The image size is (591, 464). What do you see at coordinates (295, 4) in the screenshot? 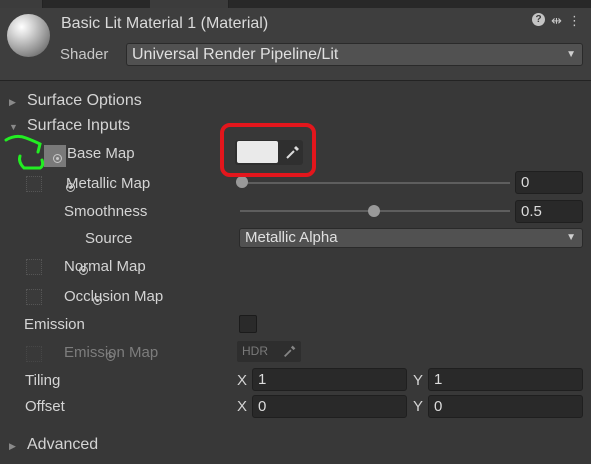
I see `inspector-tab-strip` at bounding box center [295, 4].